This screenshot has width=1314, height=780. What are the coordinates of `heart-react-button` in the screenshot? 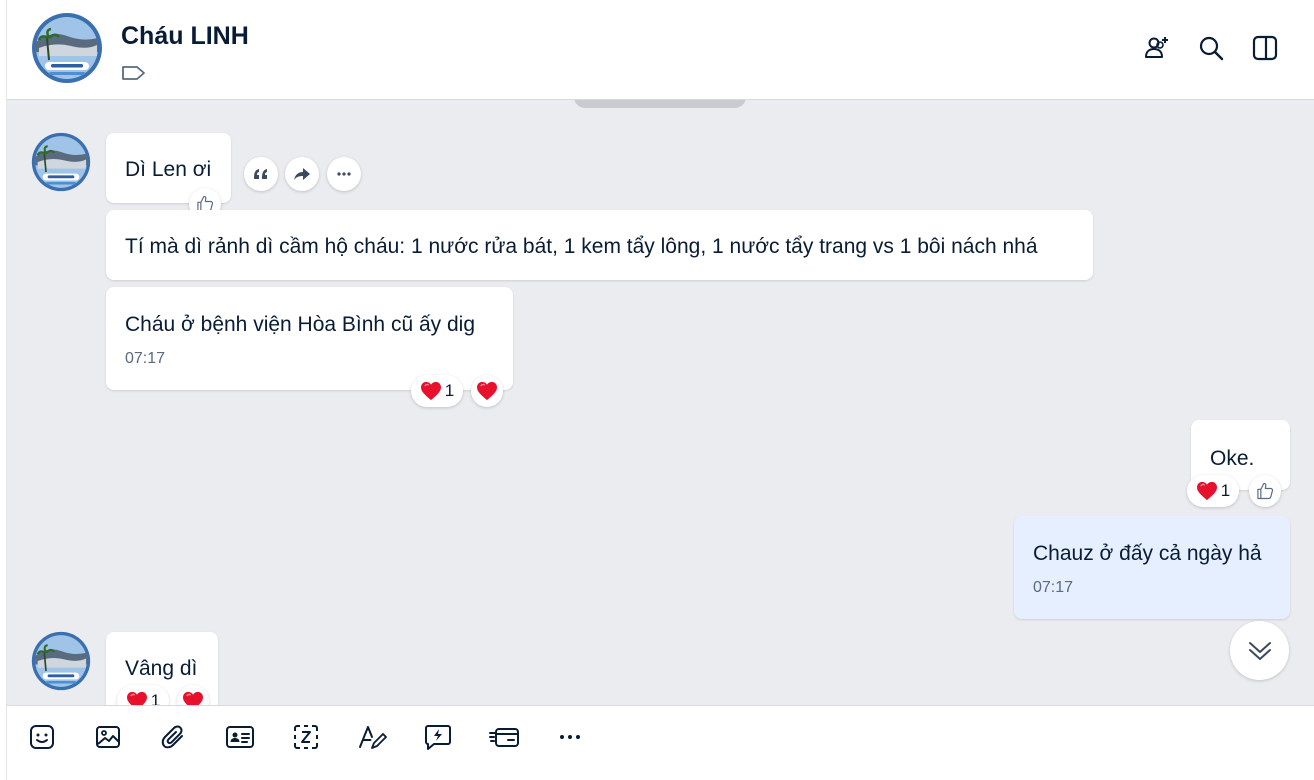 It's located at (487, 391).